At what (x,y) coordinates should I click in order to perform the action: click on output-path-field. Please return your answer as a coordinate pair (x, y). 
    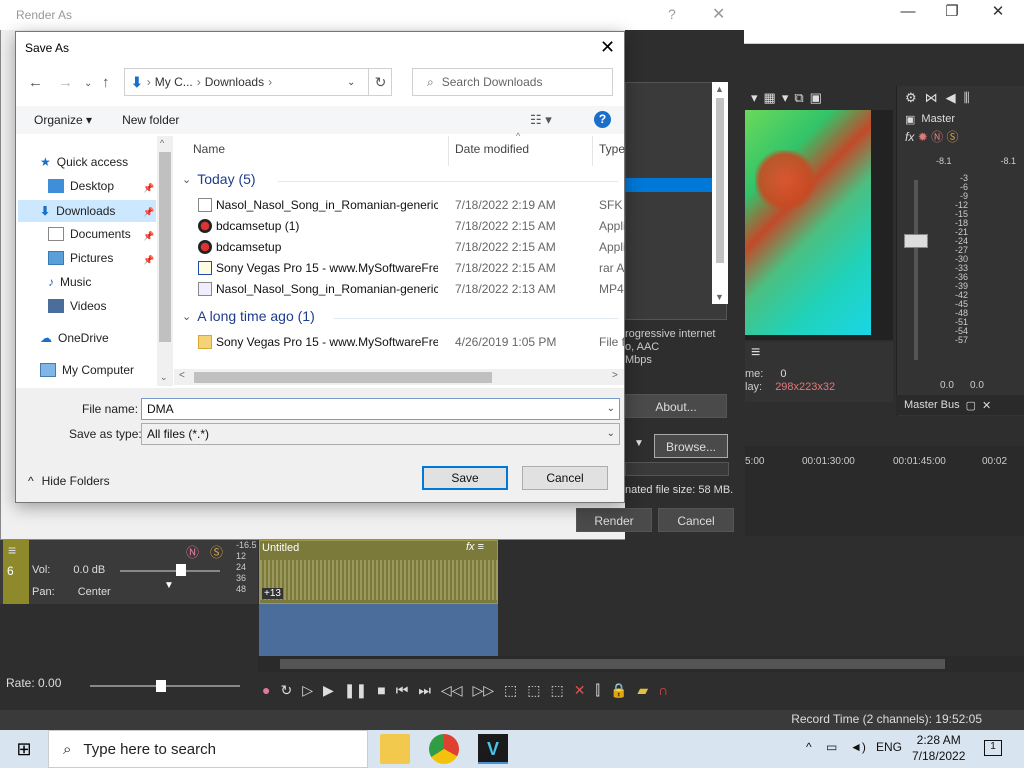
    Looking at the image, I should click on (677, 469).